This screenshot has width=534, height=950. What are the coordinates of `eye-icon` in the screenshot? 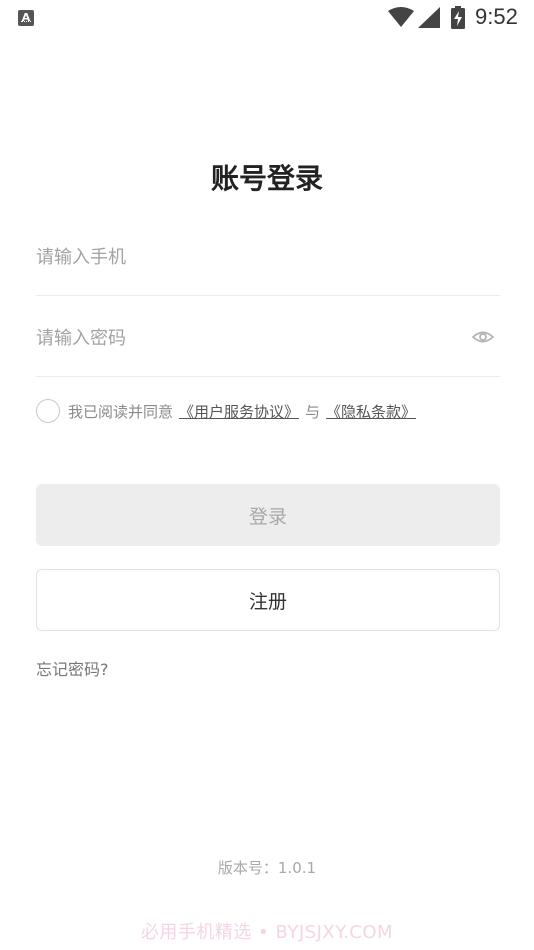 It's located at (483, 337).